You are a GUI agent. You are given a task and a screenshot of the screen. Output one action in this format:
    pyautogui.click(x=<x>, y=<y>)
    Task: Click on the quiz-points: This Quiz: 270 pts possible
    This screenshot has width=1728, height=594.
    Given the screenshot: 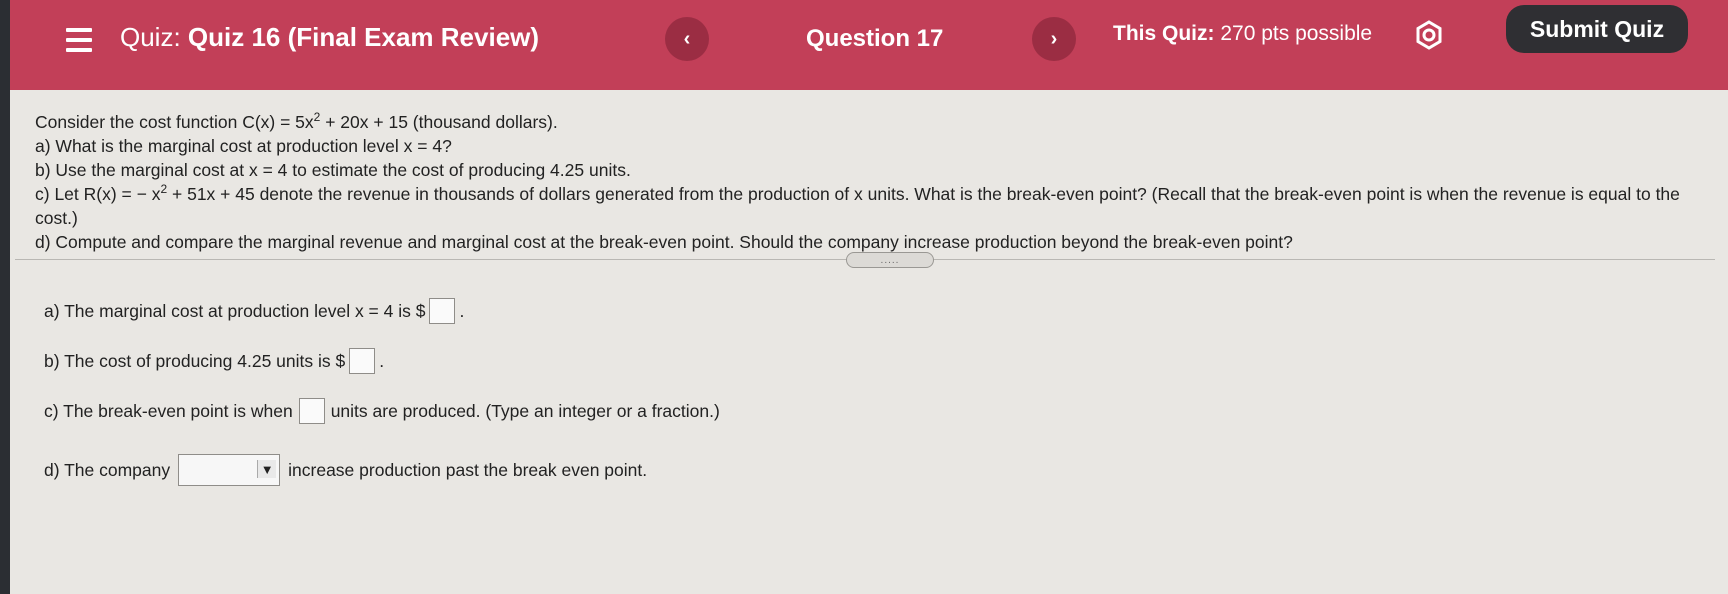 What is the action you would take?
    pyautogui.click(x=1242, y=34)
    